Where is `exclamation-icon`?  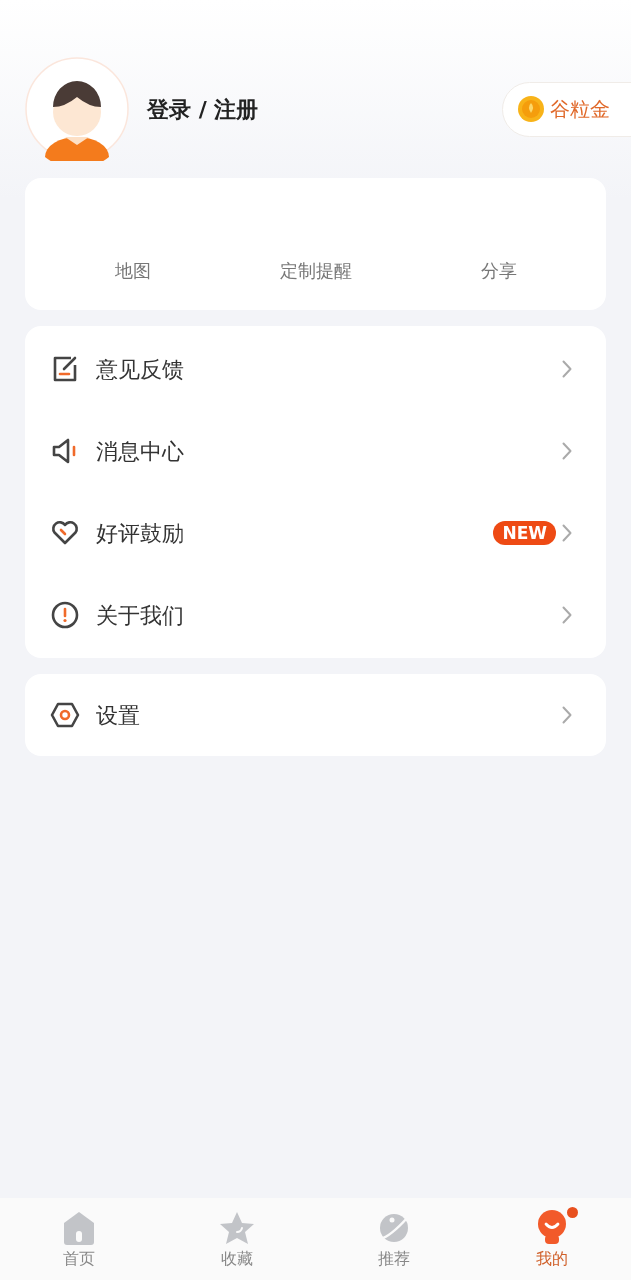 exclamation-icon is located at coordinates (65, 615).